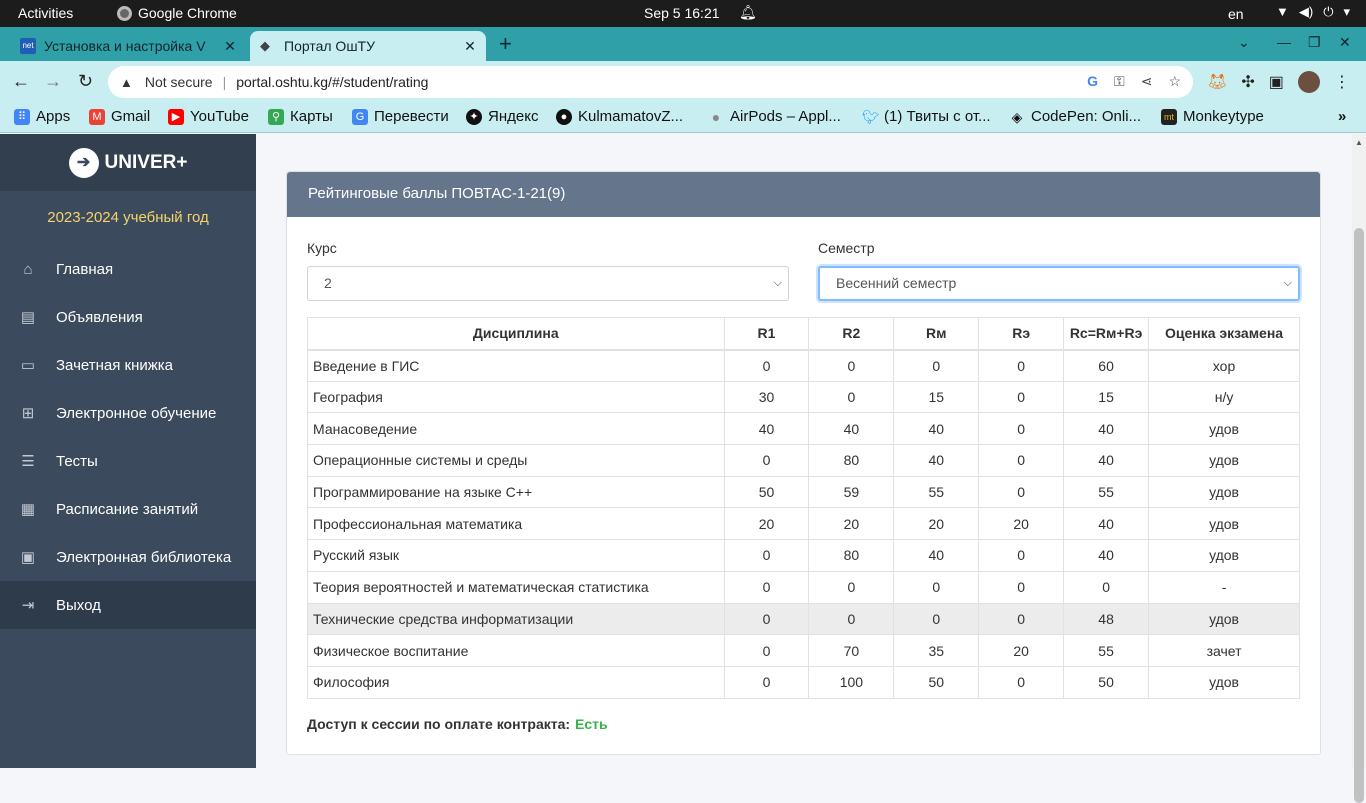 This screenshot has width=1366, height=803. What do you see at coordinates (128, 557) in the screenshot?
I see `sidebar-item-library: ▣ Электронная библиотека` at bounding box center [128, 557].